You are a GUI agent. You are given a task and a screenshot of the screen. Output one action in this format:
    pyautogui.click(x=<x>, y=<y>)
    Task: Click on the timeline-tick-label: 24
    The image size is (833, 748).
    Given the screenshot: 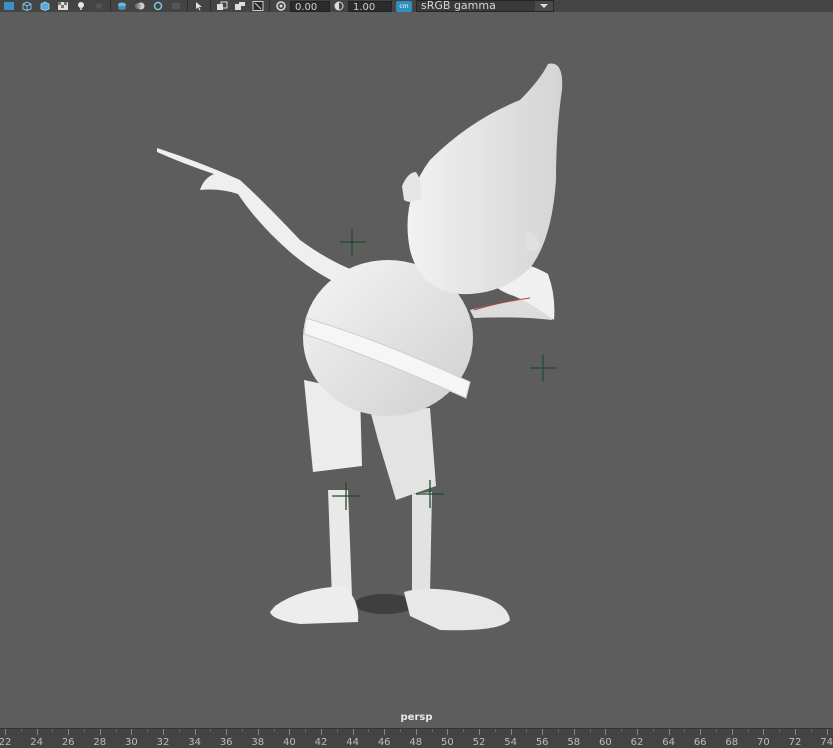 What is the action you would take?
    pyautogui.click(x=36, y=742)
    